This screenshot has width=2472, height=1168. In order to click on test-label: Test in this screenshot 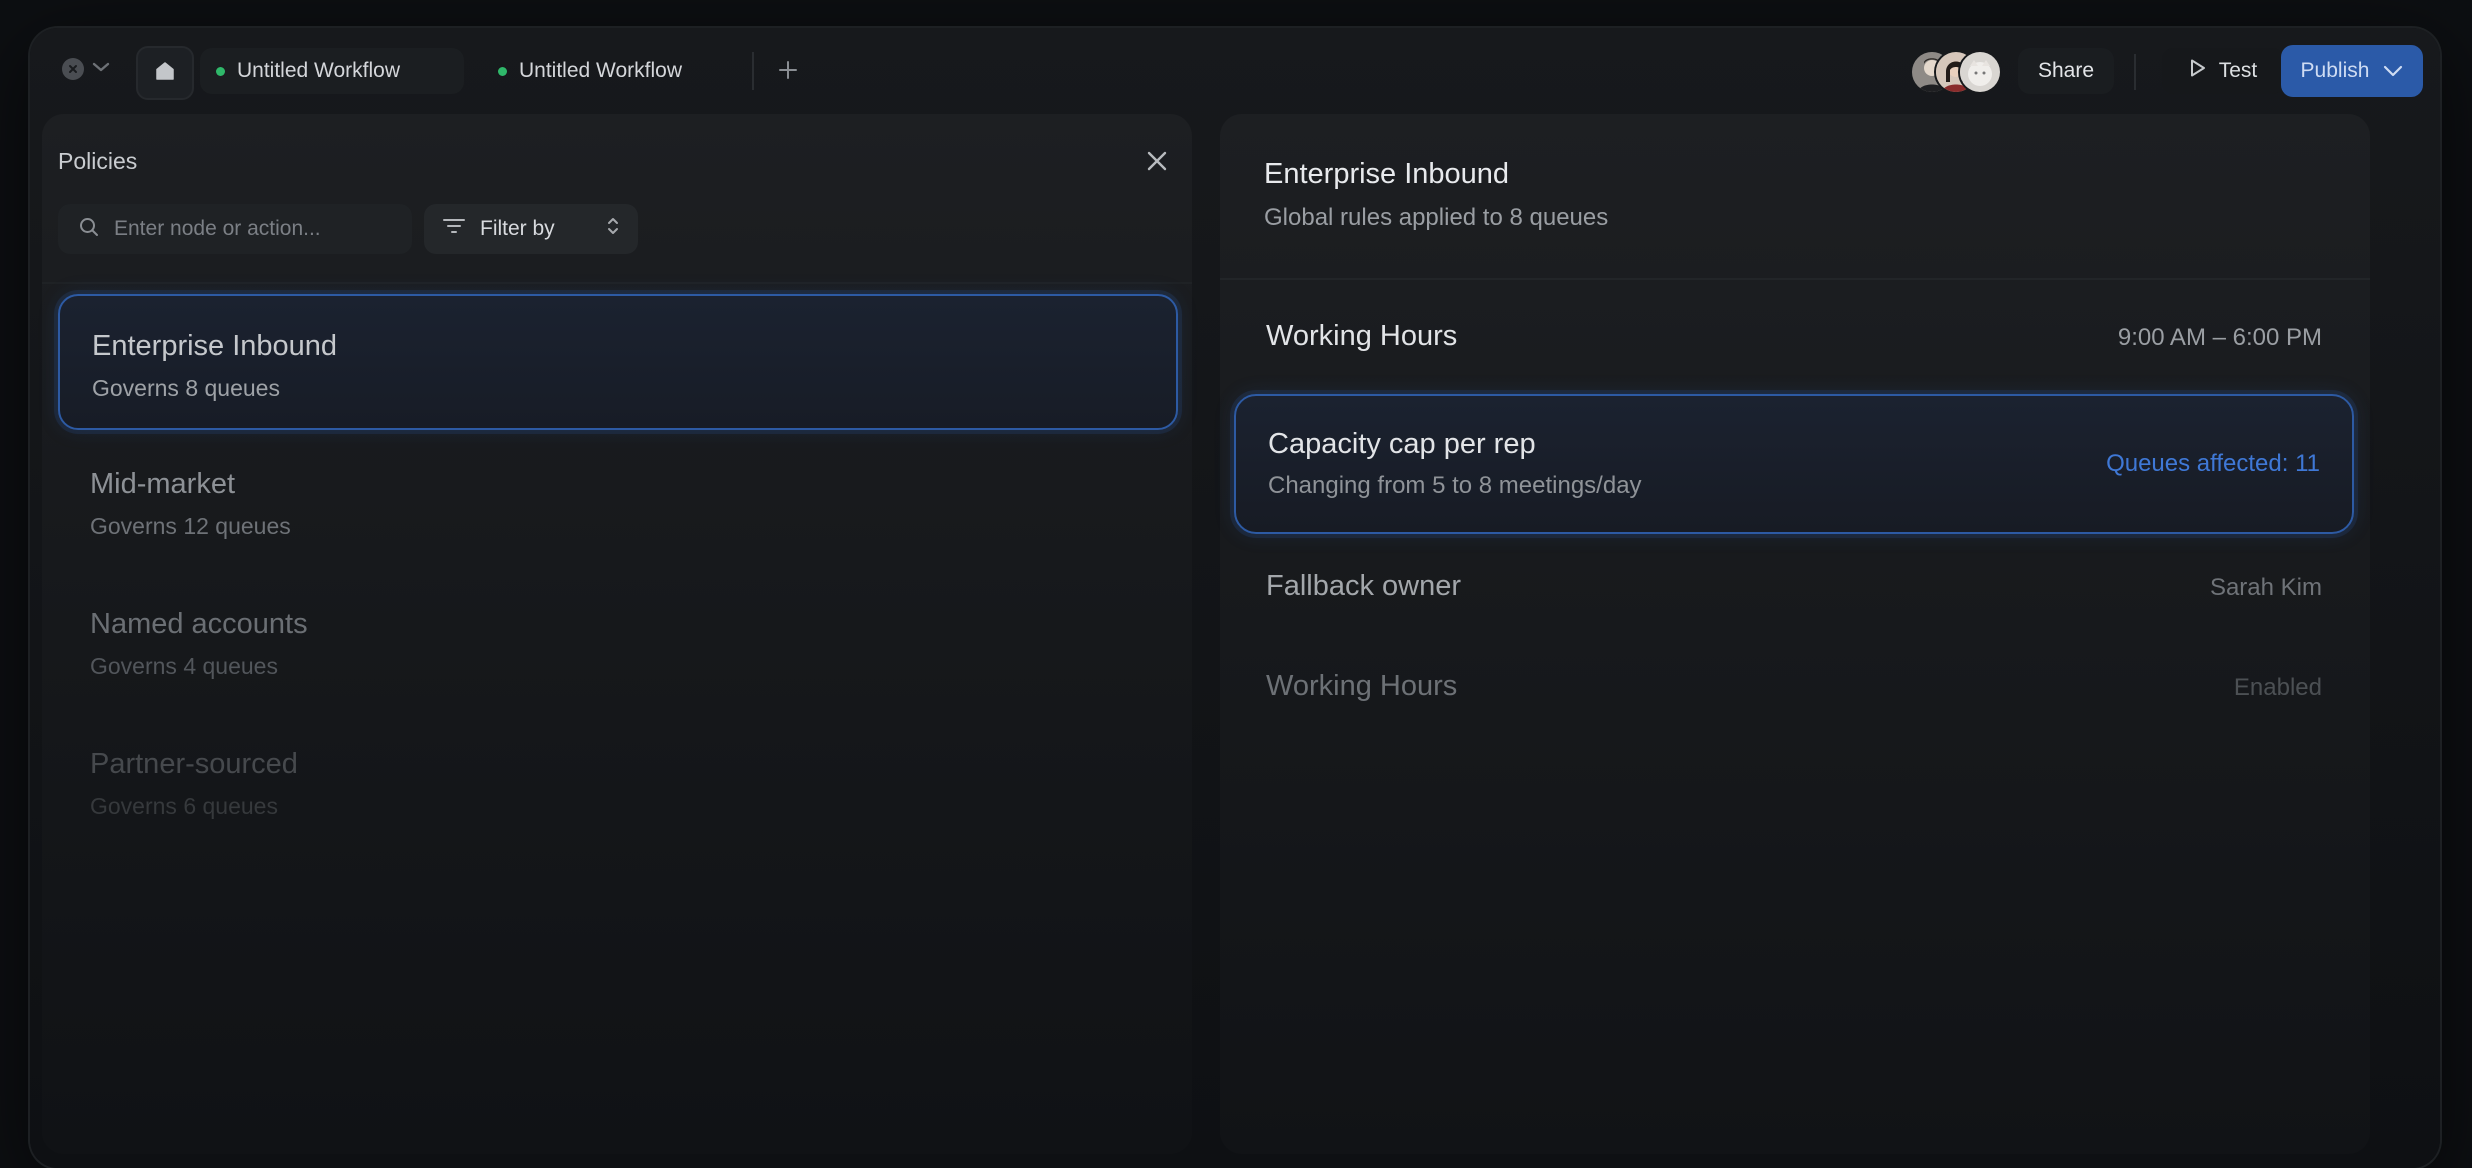, I will do `click(2238, 70)`.